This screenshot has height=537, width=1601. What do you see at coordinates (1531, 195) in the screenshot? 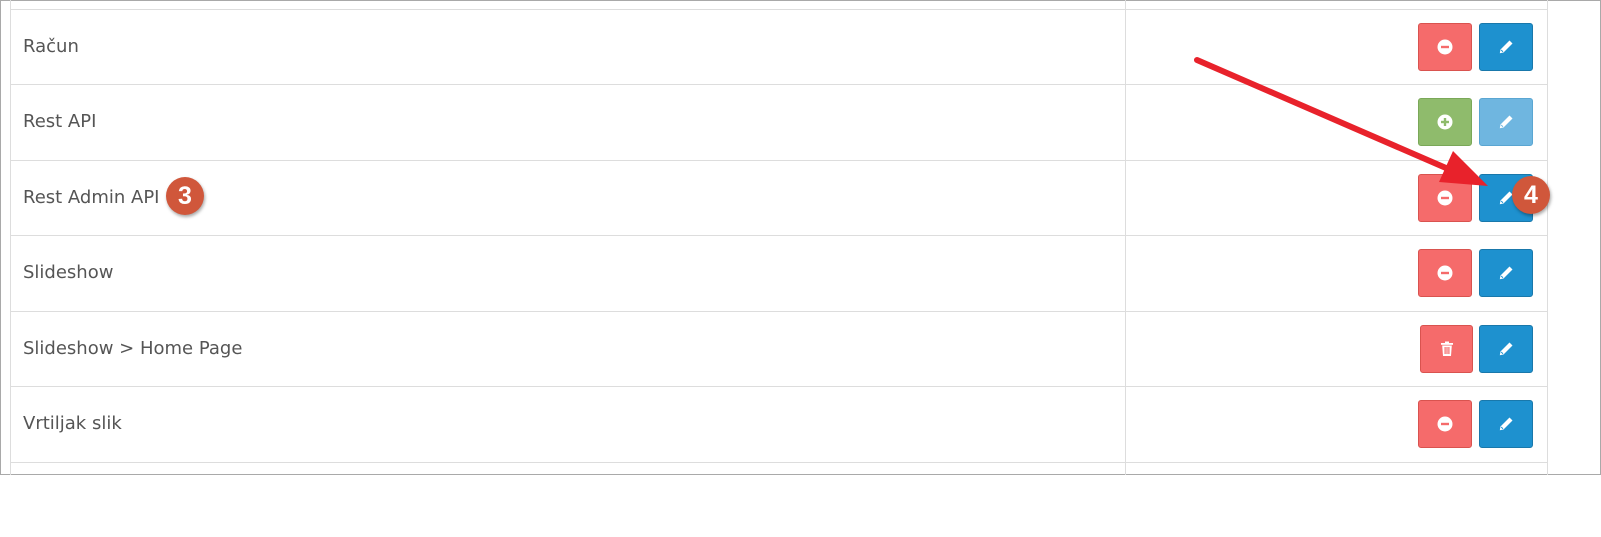
I see `step-badge-4: 4` at bounding box center [1531, 195].